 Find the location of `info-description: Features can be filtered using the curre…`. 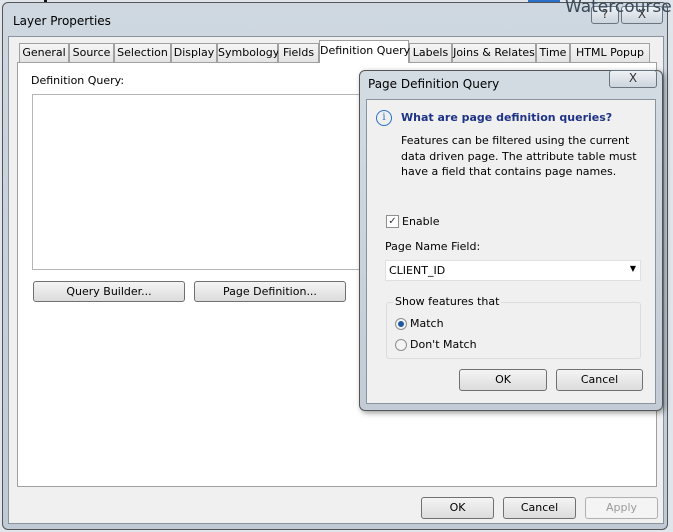

info-description: Features can be filtered using the curre… is located at coordinates (519, 156).